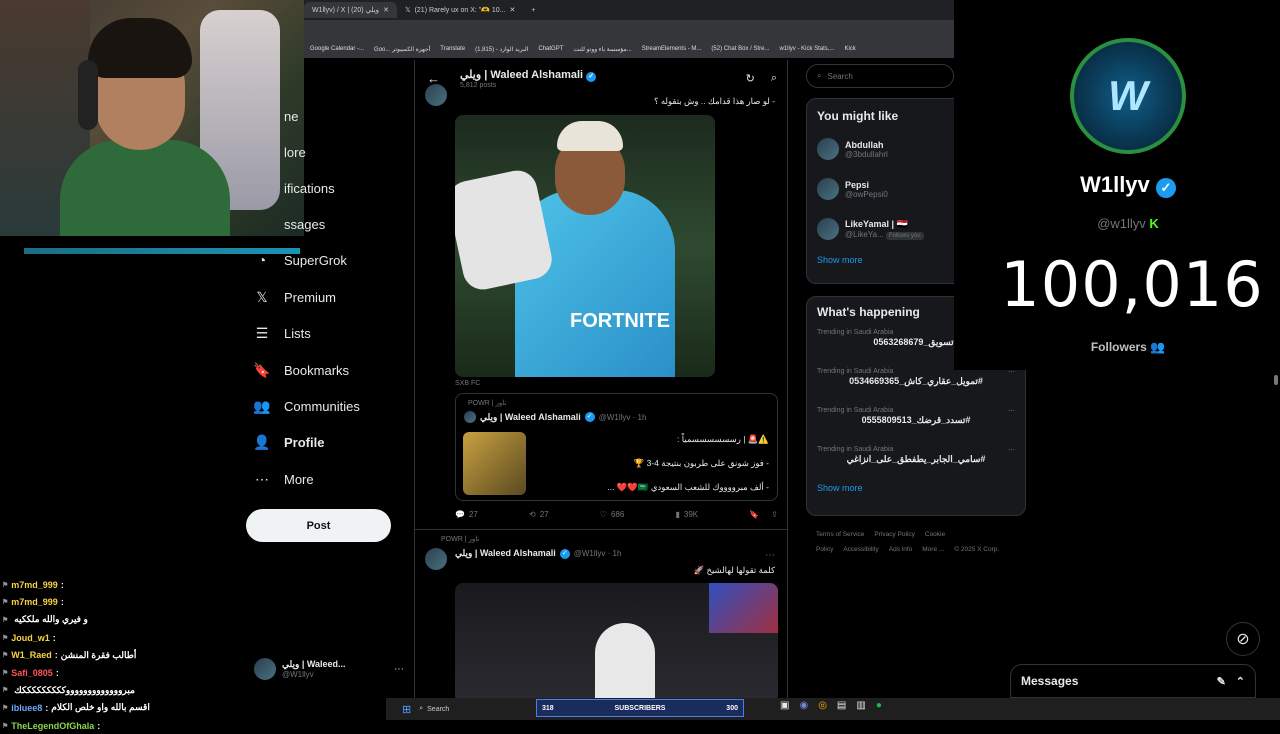 This screenshot has width=1280, height=734. I want to click on new-tab-button: +, so click(533, 10).